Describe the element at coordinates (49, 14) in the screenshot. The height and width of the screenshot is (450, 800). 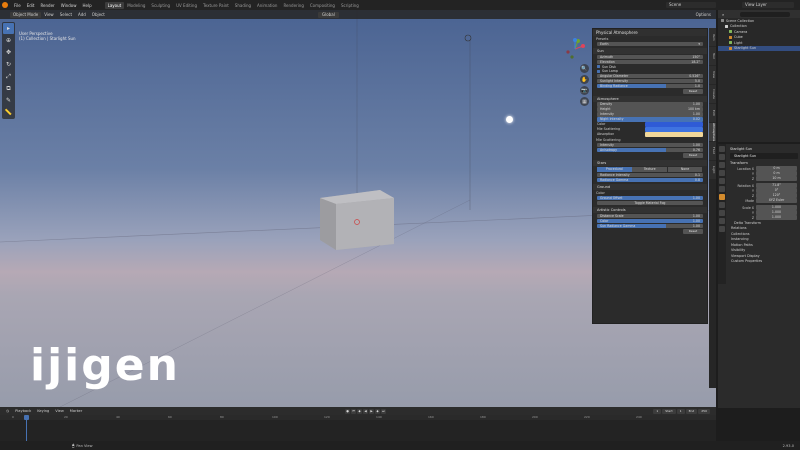
I see `menu-view: View` at that location.